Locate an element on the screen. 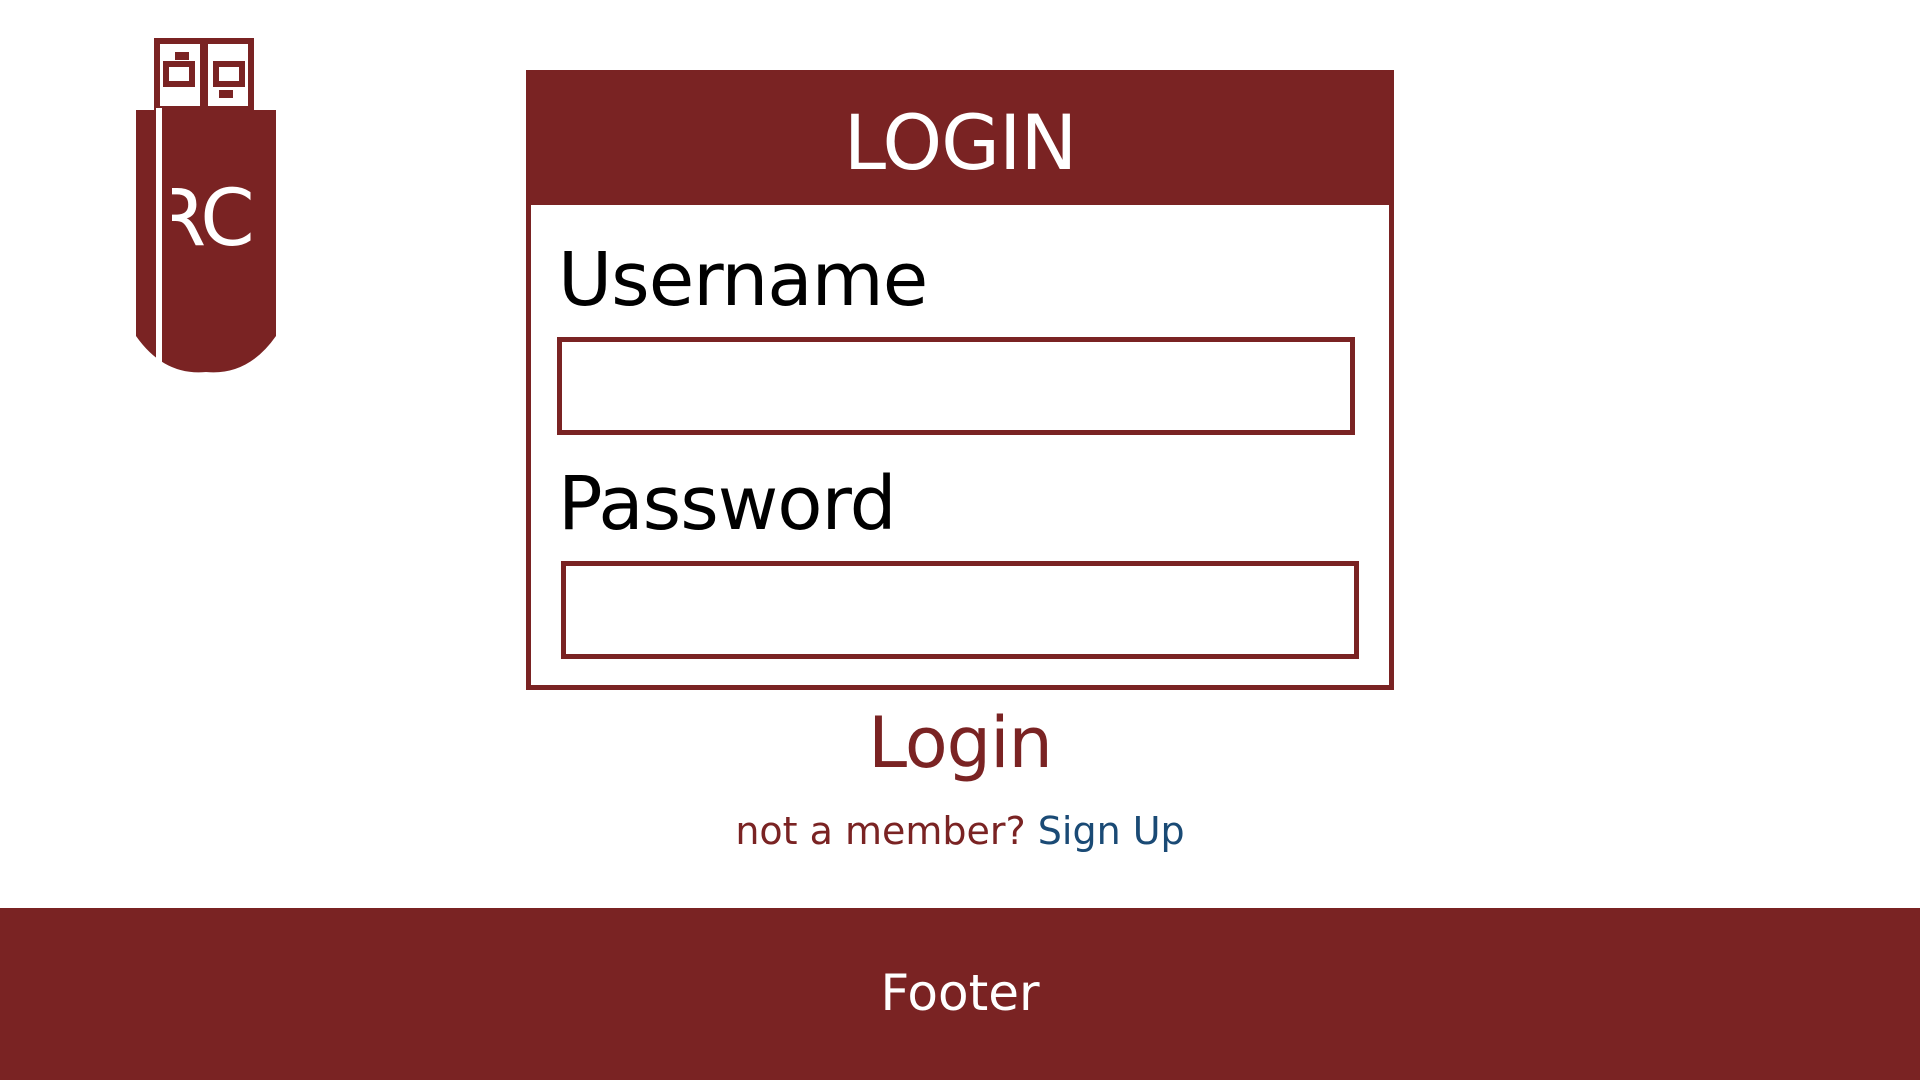 The width and height of the screenshot is (1920, 1080). signup-link: Sign Up is located at coordinates (1111, 831).